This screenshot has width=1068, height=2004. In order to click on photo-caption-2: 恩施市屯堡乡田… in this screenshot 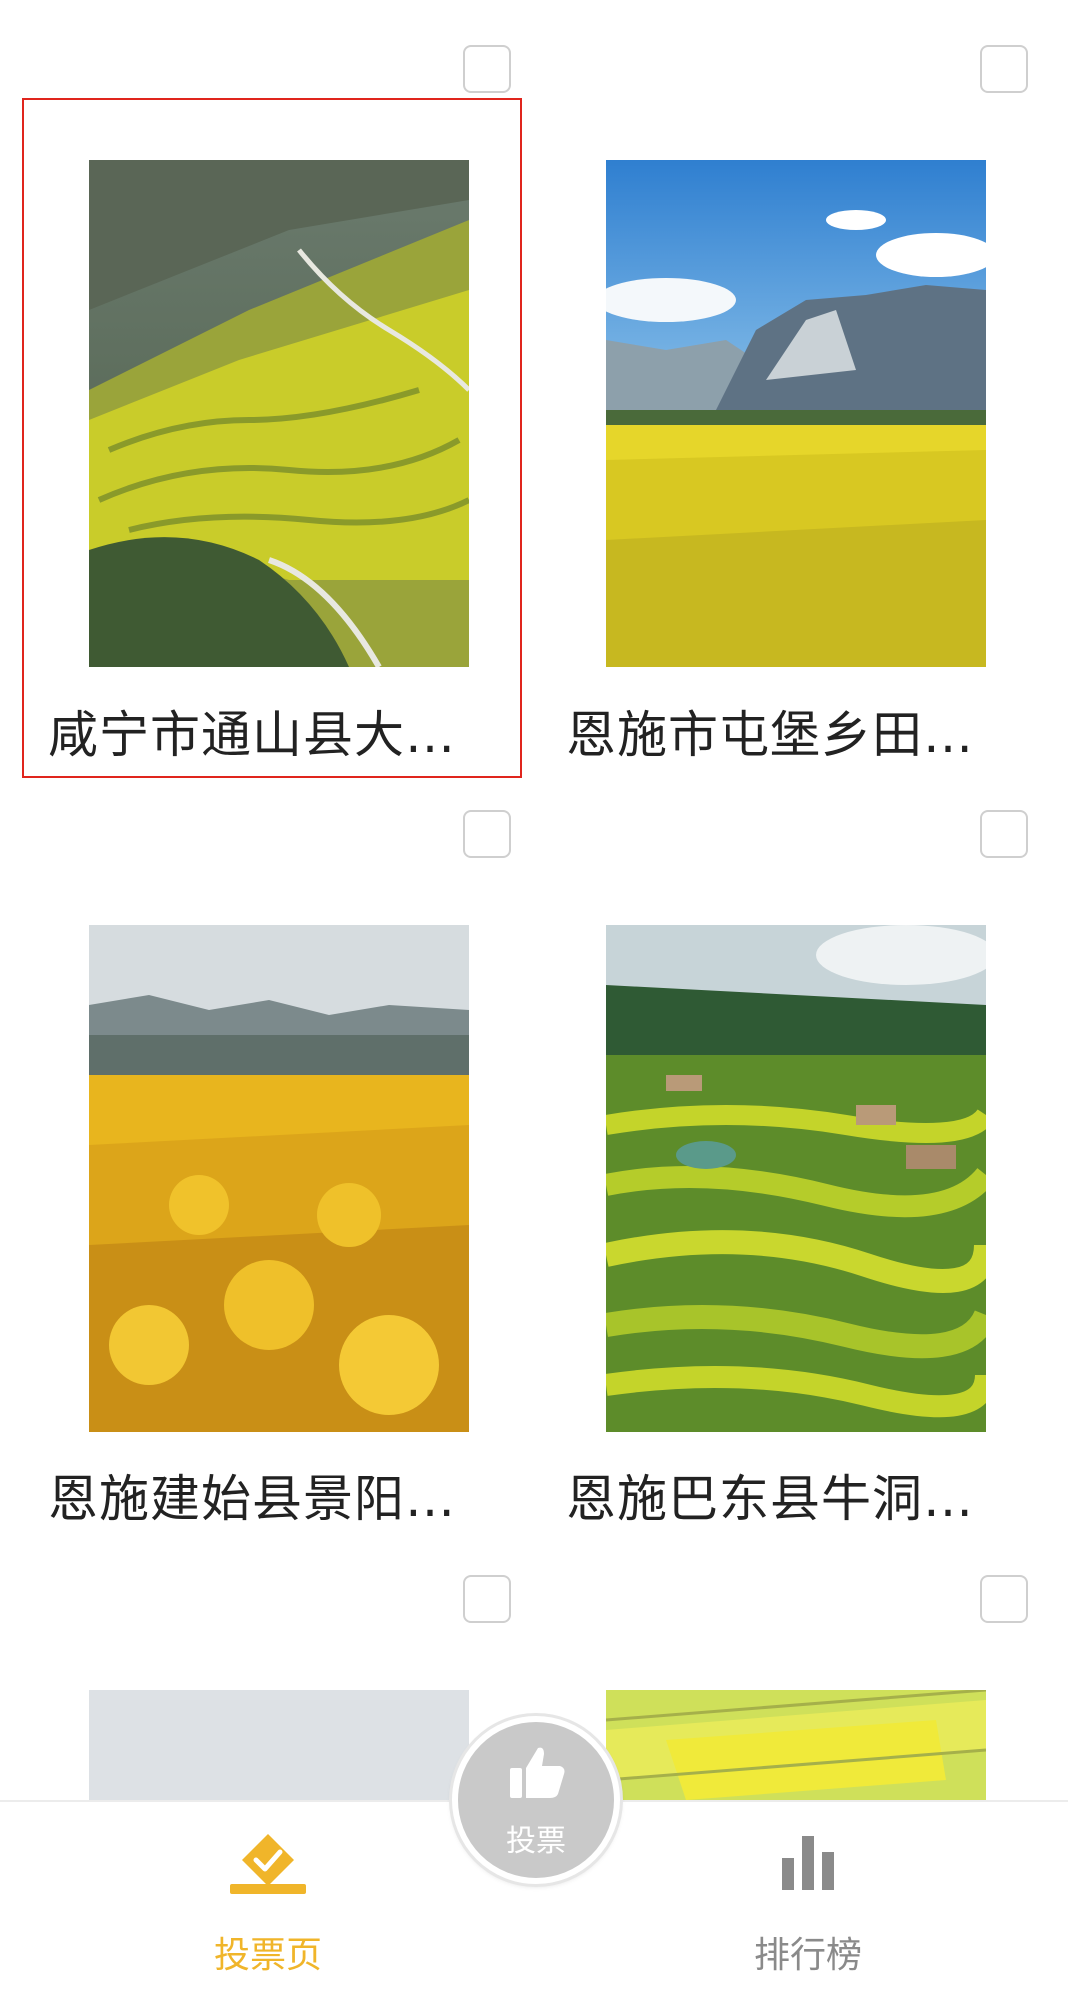, I will do `click(770, 735)`.